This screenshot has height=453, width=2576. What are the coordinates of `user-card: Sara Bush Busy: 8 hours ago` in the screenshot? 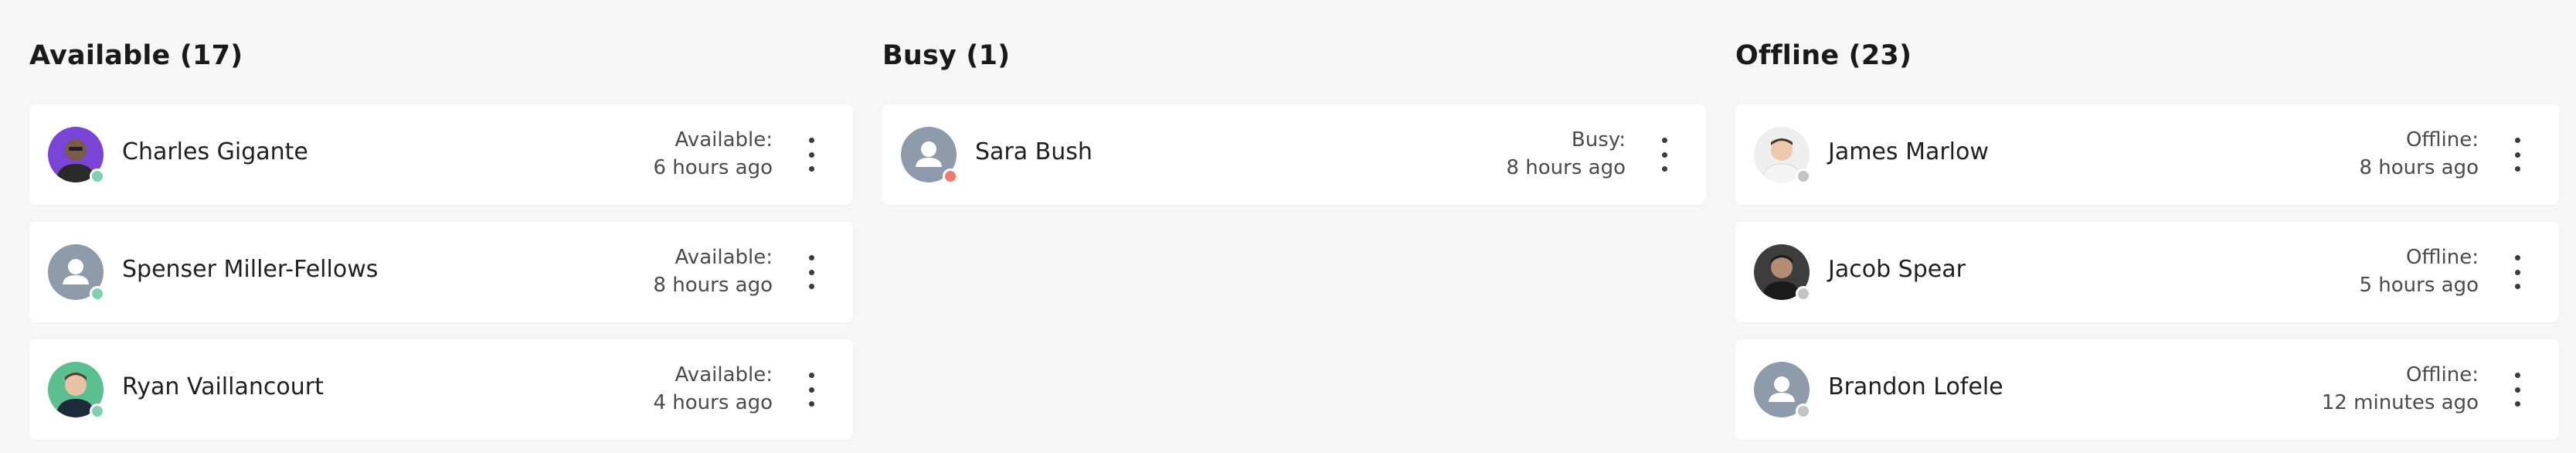 It's located at (1294, 154).